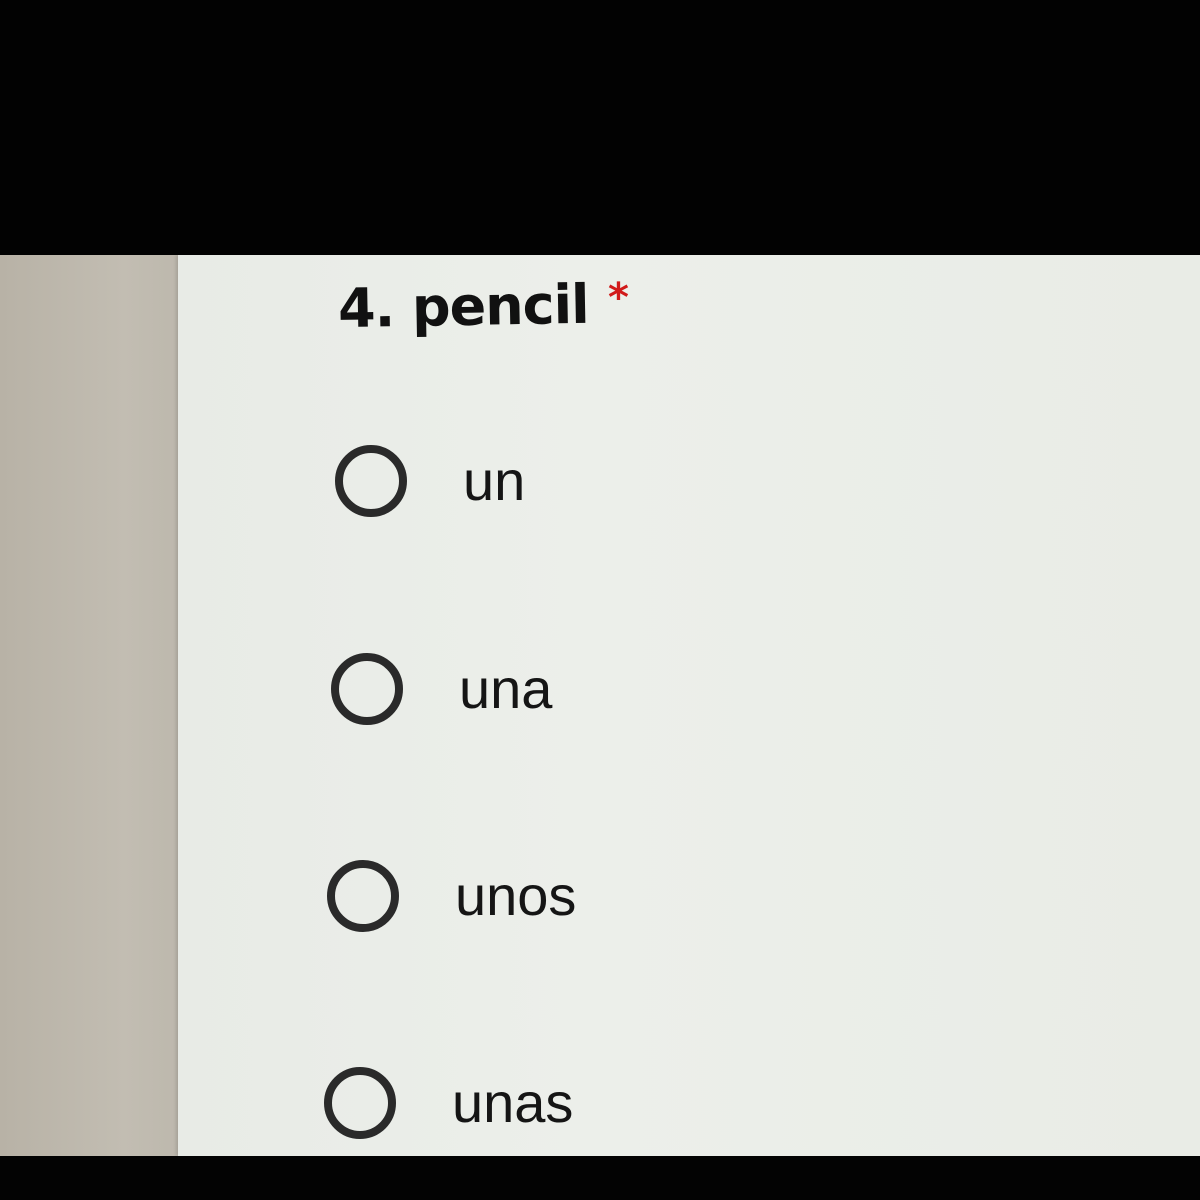 This screenshot has height=1200, width=1200. What do you see at coordinates (618, 298) in the screenshot?
I see `required-asterisk: *` at bounding box center [618, 298].